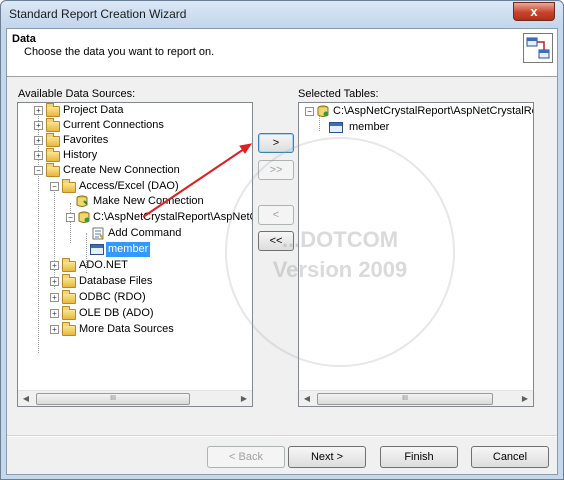  Describe the element at coordinates (327, 457) in the screenshot. I see `next-button: Next >` at that location.